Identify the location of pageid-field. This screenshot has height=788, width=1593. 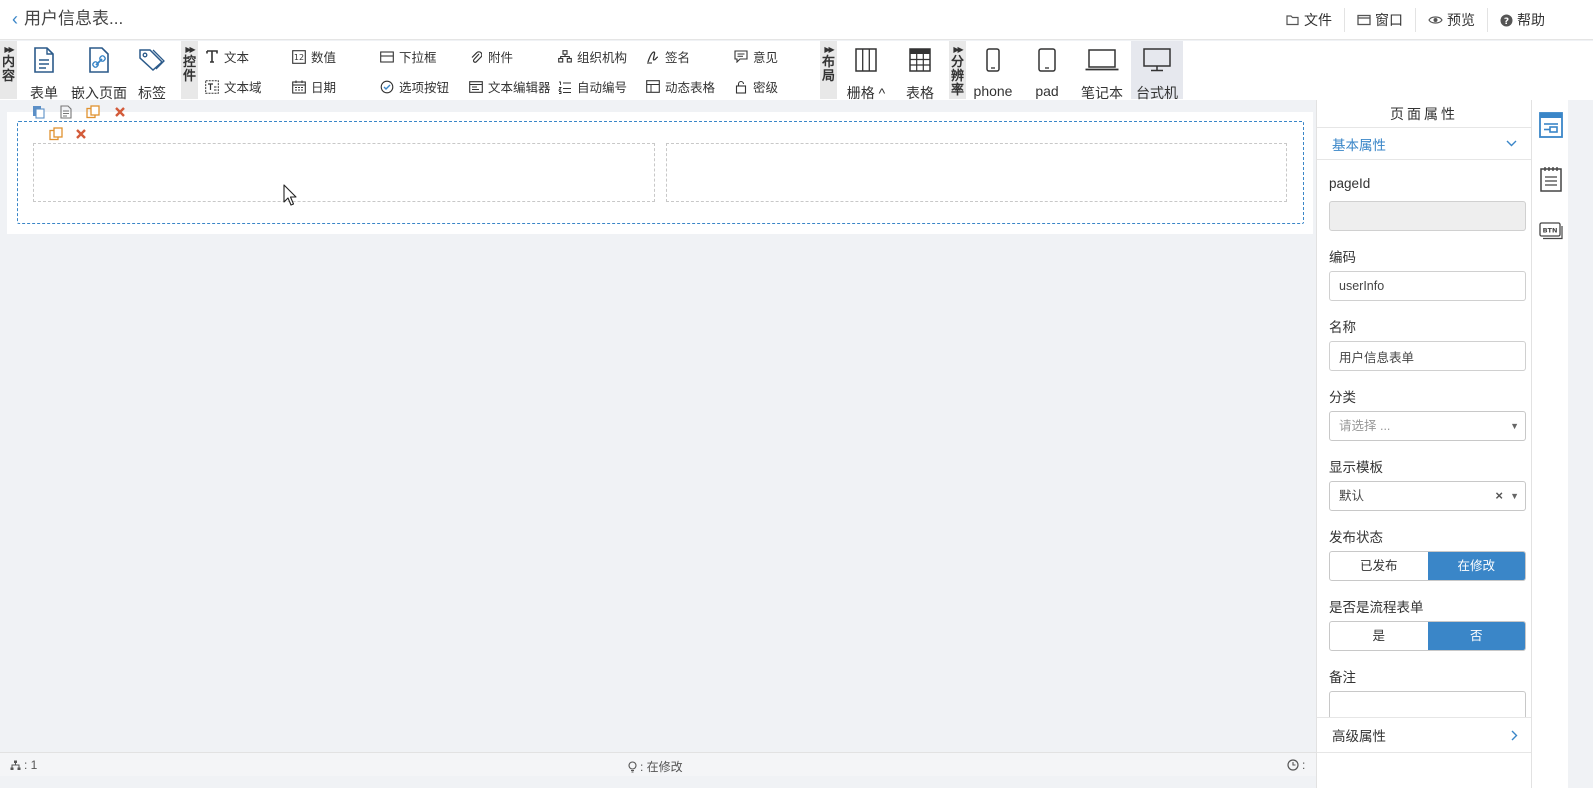
(1427, 216).